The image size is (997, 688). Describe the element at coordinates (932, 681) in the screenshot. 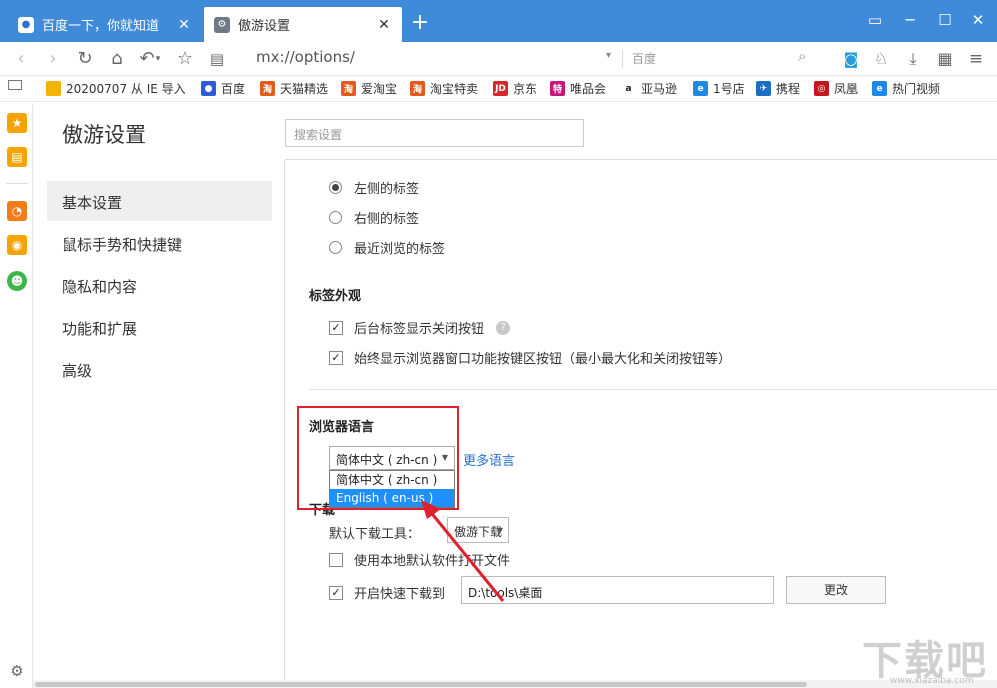

I see `watermark-url: www.xiazaiba.com` at that location.